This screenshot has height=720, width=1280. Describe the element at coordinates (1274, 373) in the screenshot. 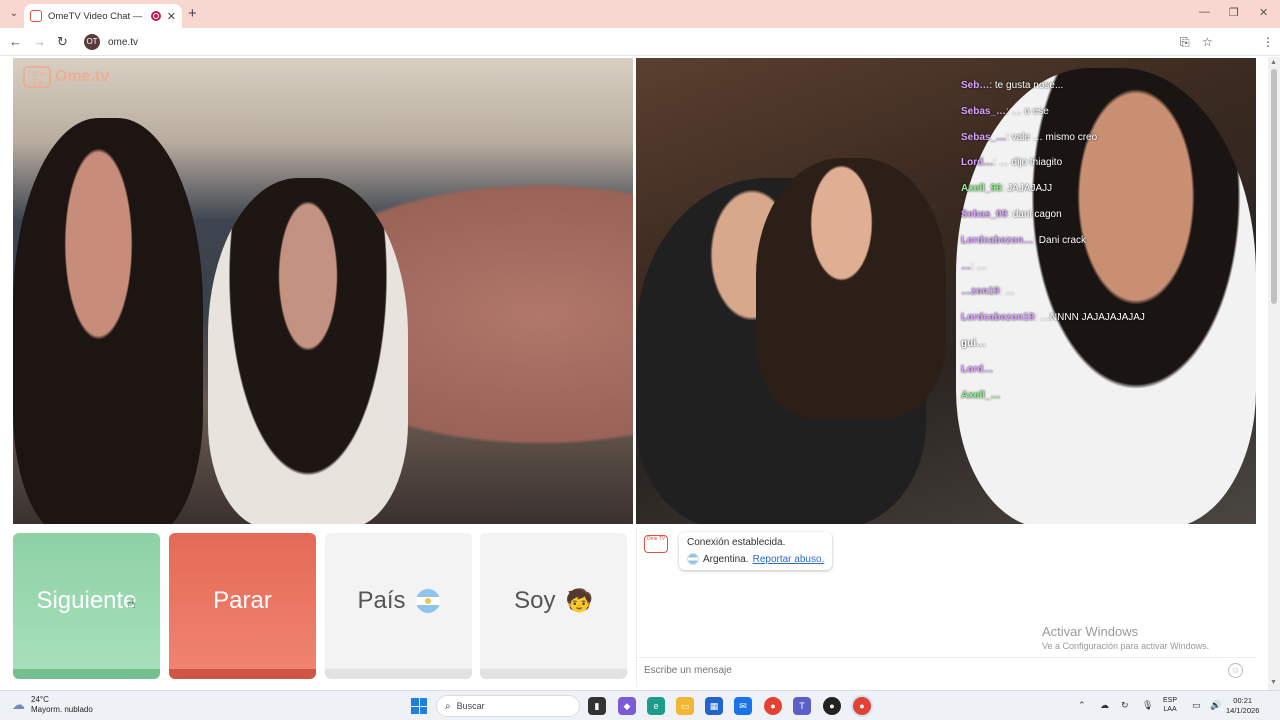

I see `page-scrollbar: ▲ ▼` at that location.